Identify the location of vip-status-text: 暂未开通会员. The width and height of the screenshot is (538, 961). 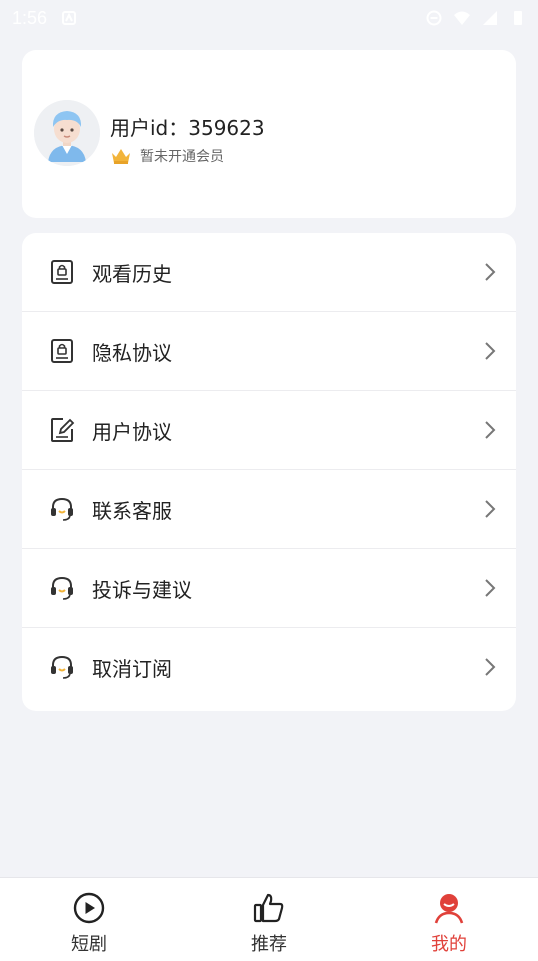
(182, 157).